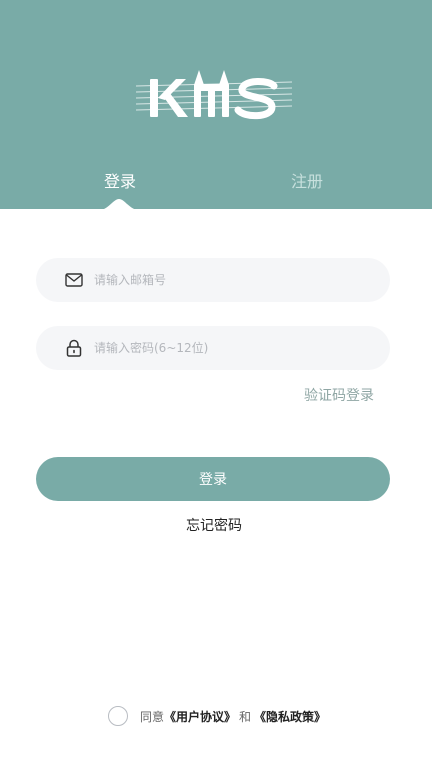 Image resolution: width=432 pixels, height=768 pixels. I want to click on tab-register: 注册, so click(307, 182).